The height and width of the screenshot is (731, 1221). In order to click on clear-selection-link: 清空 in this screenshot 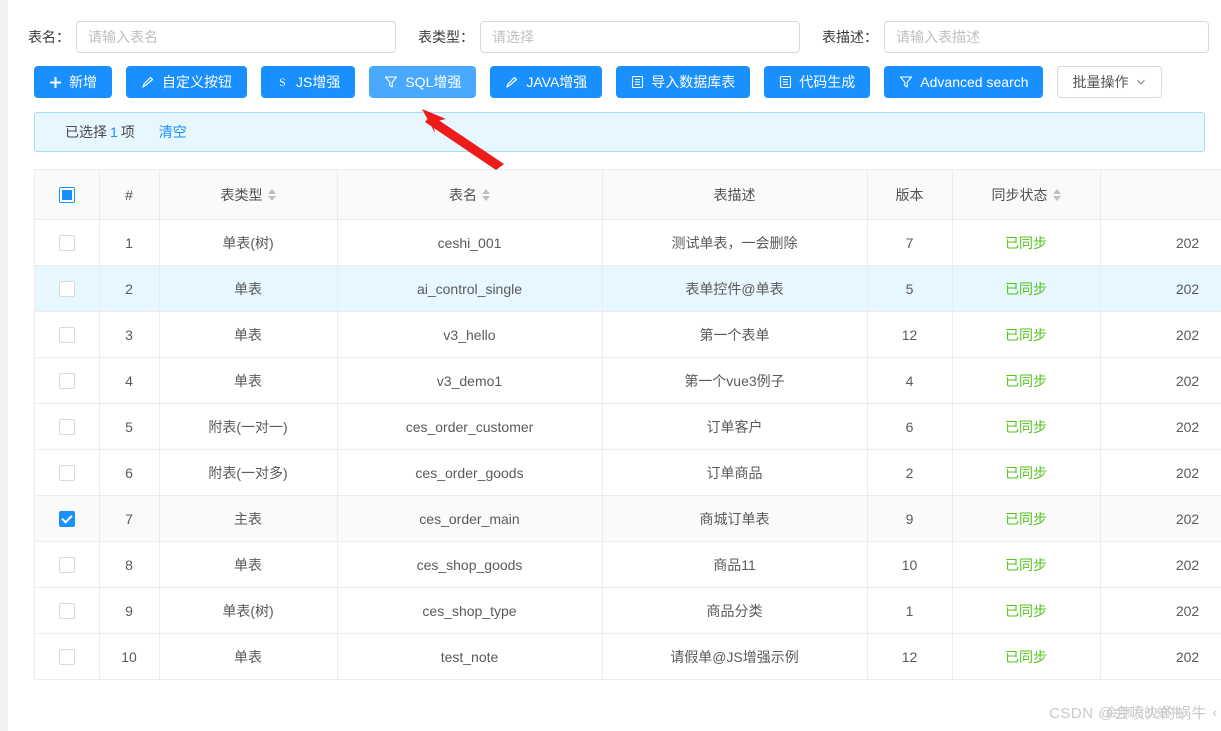, I will do `click(173, 132)`.